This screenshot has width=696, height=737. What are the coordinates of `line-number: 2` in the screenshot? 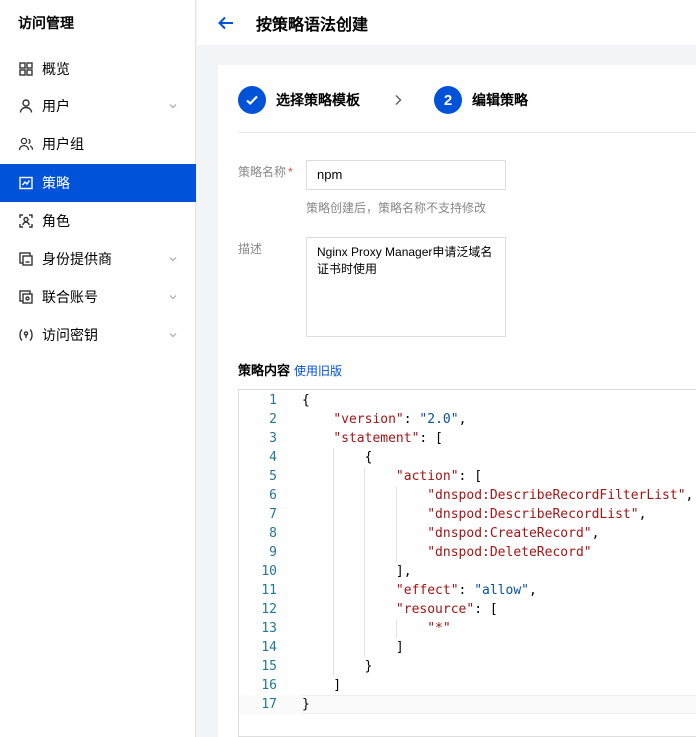 It's located at (273, 419).